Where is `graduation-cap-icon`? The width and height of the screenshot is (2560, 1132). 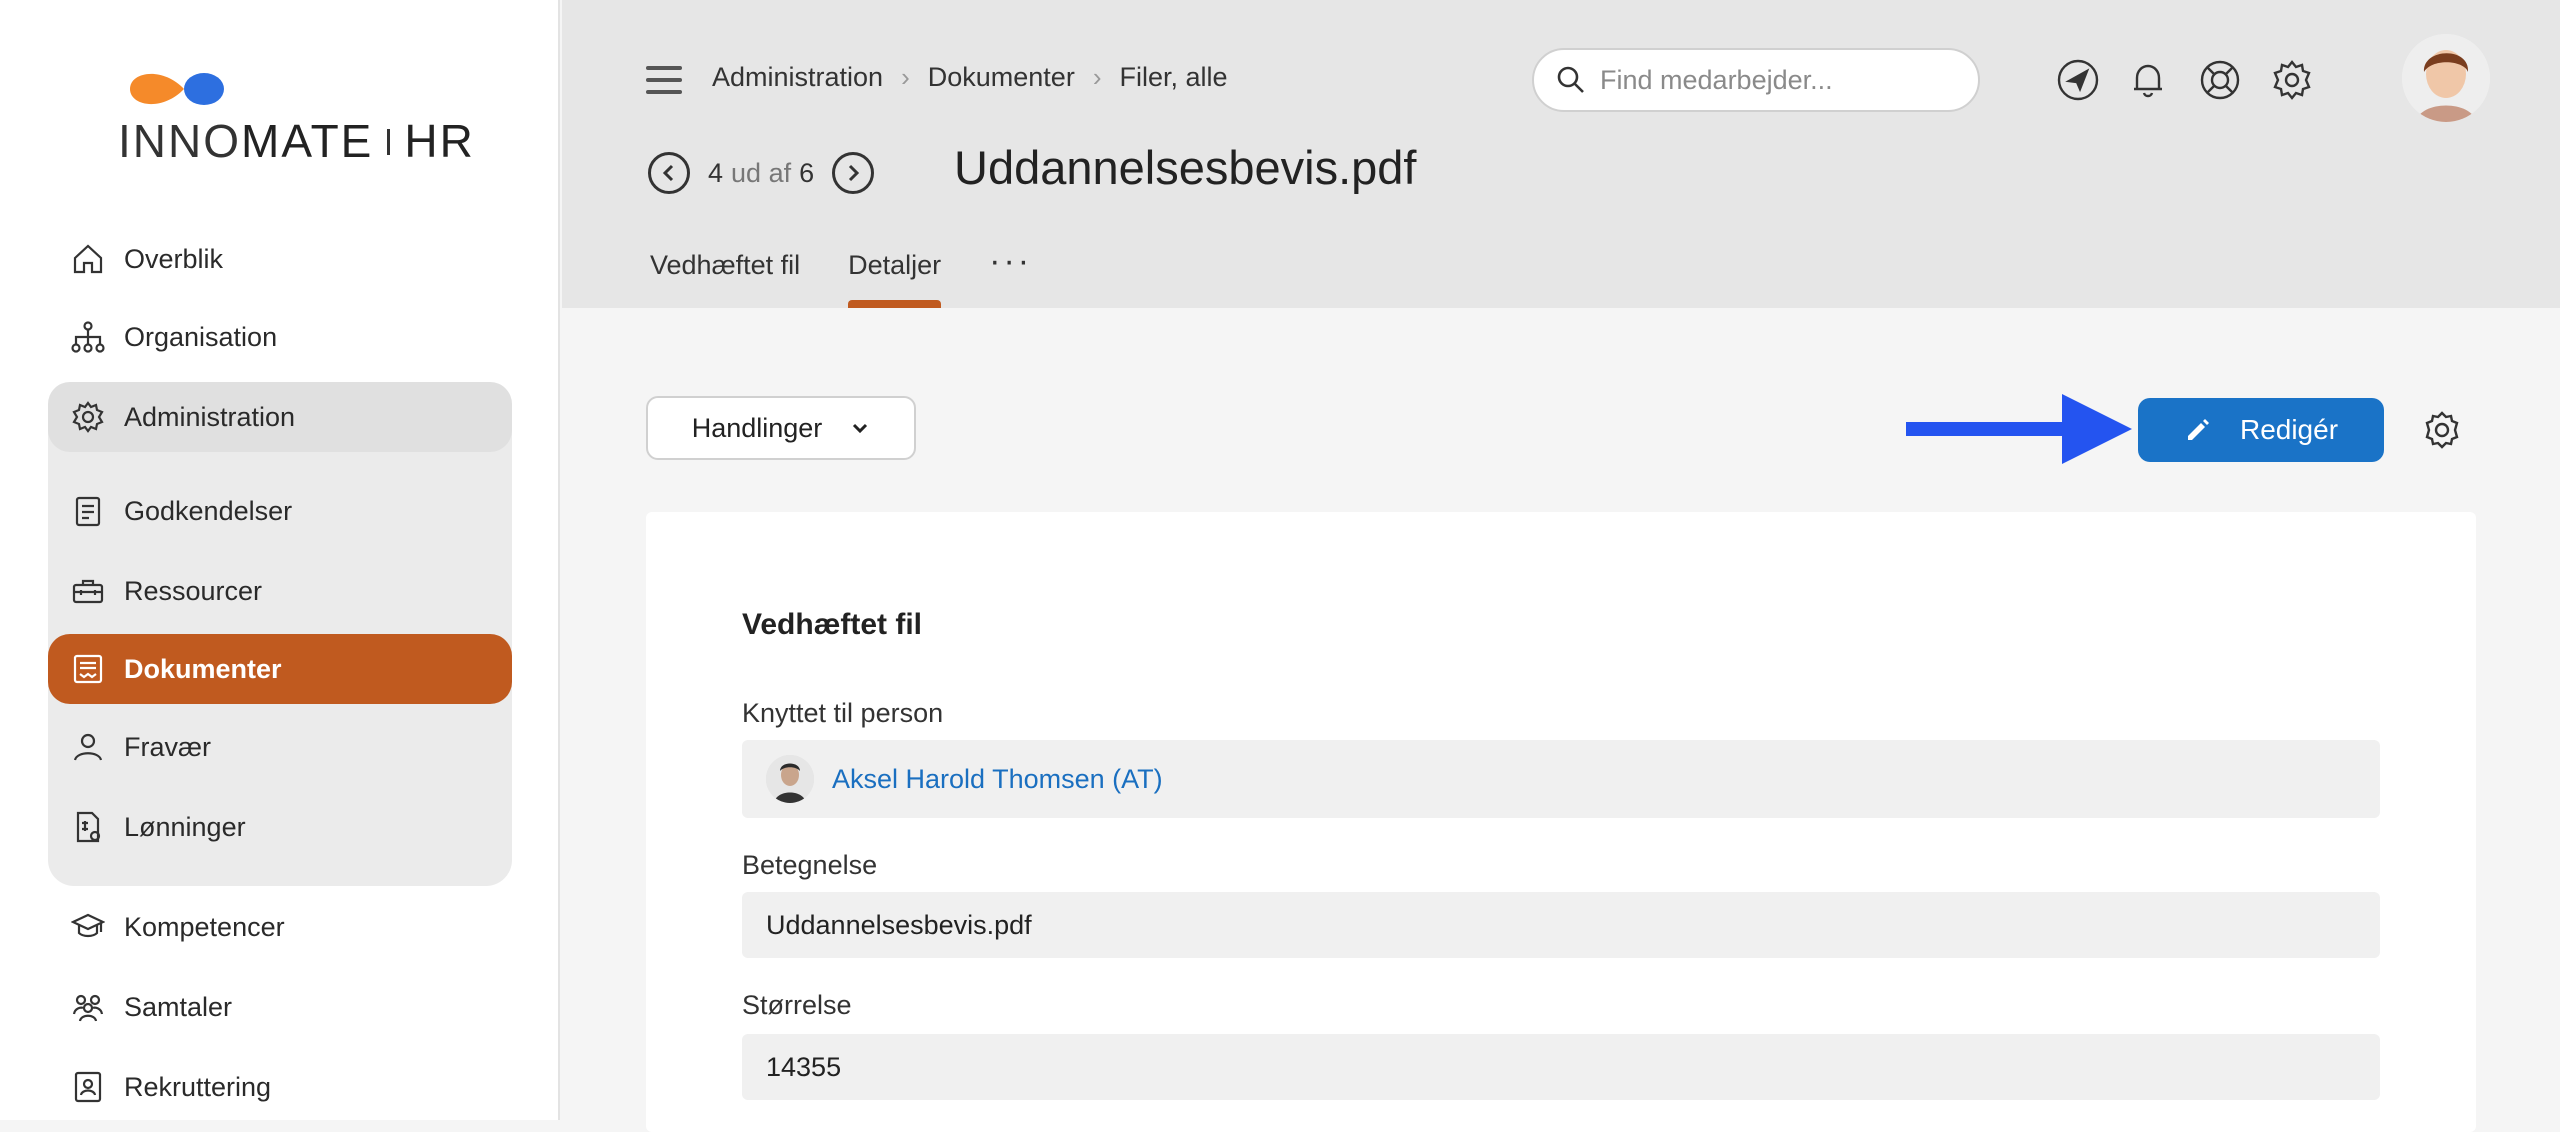
graduation-cap-icon is located at coordinates (88, 927).